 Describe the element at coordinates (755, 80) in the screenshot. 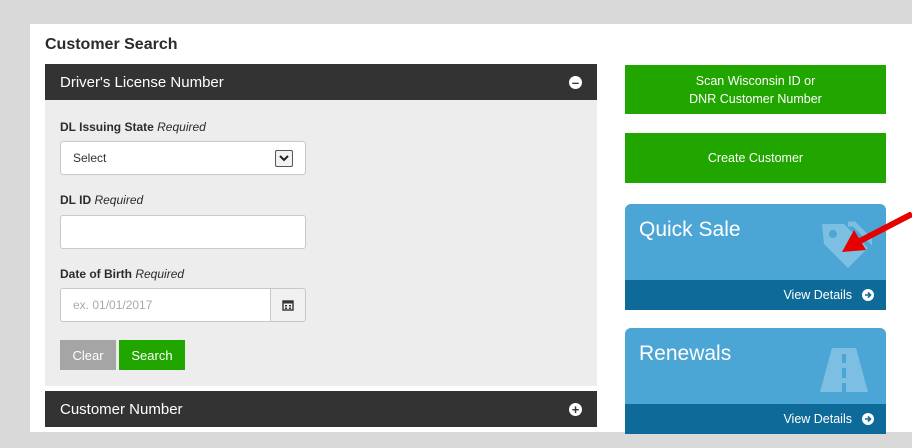

I see `scan-id-line1: Scan Wisconsin ID or` at that location.